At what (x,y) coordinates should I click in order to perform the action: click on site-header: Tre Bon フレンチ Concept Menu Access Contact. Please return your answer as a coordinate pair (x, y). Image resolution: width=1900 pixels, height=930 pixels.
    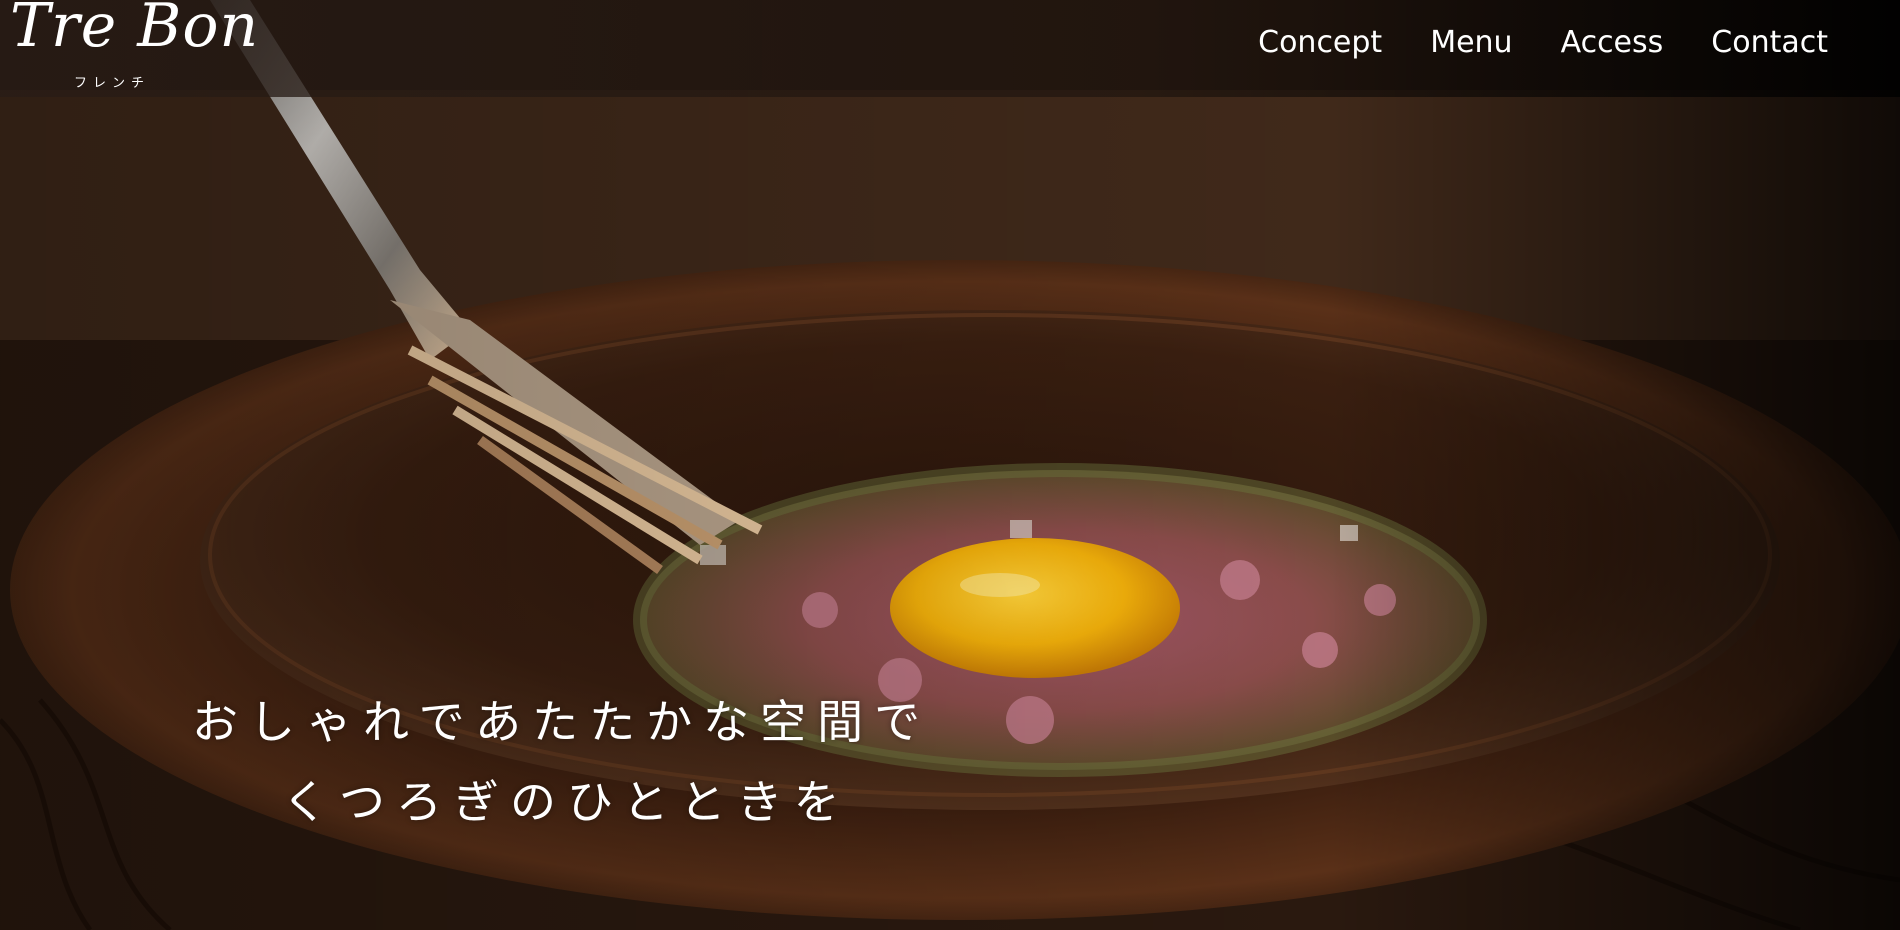
    Looking at the image, I should click on (950, 48).